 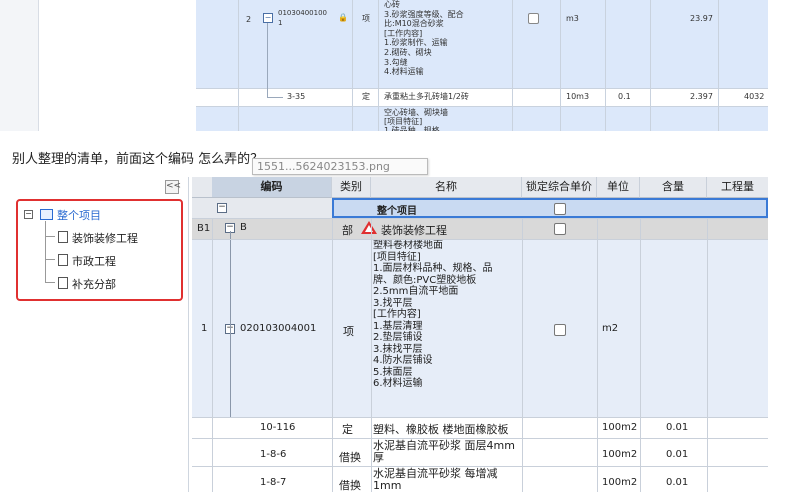 I want to click on header-type: 类别, so click(x=351, y=187).